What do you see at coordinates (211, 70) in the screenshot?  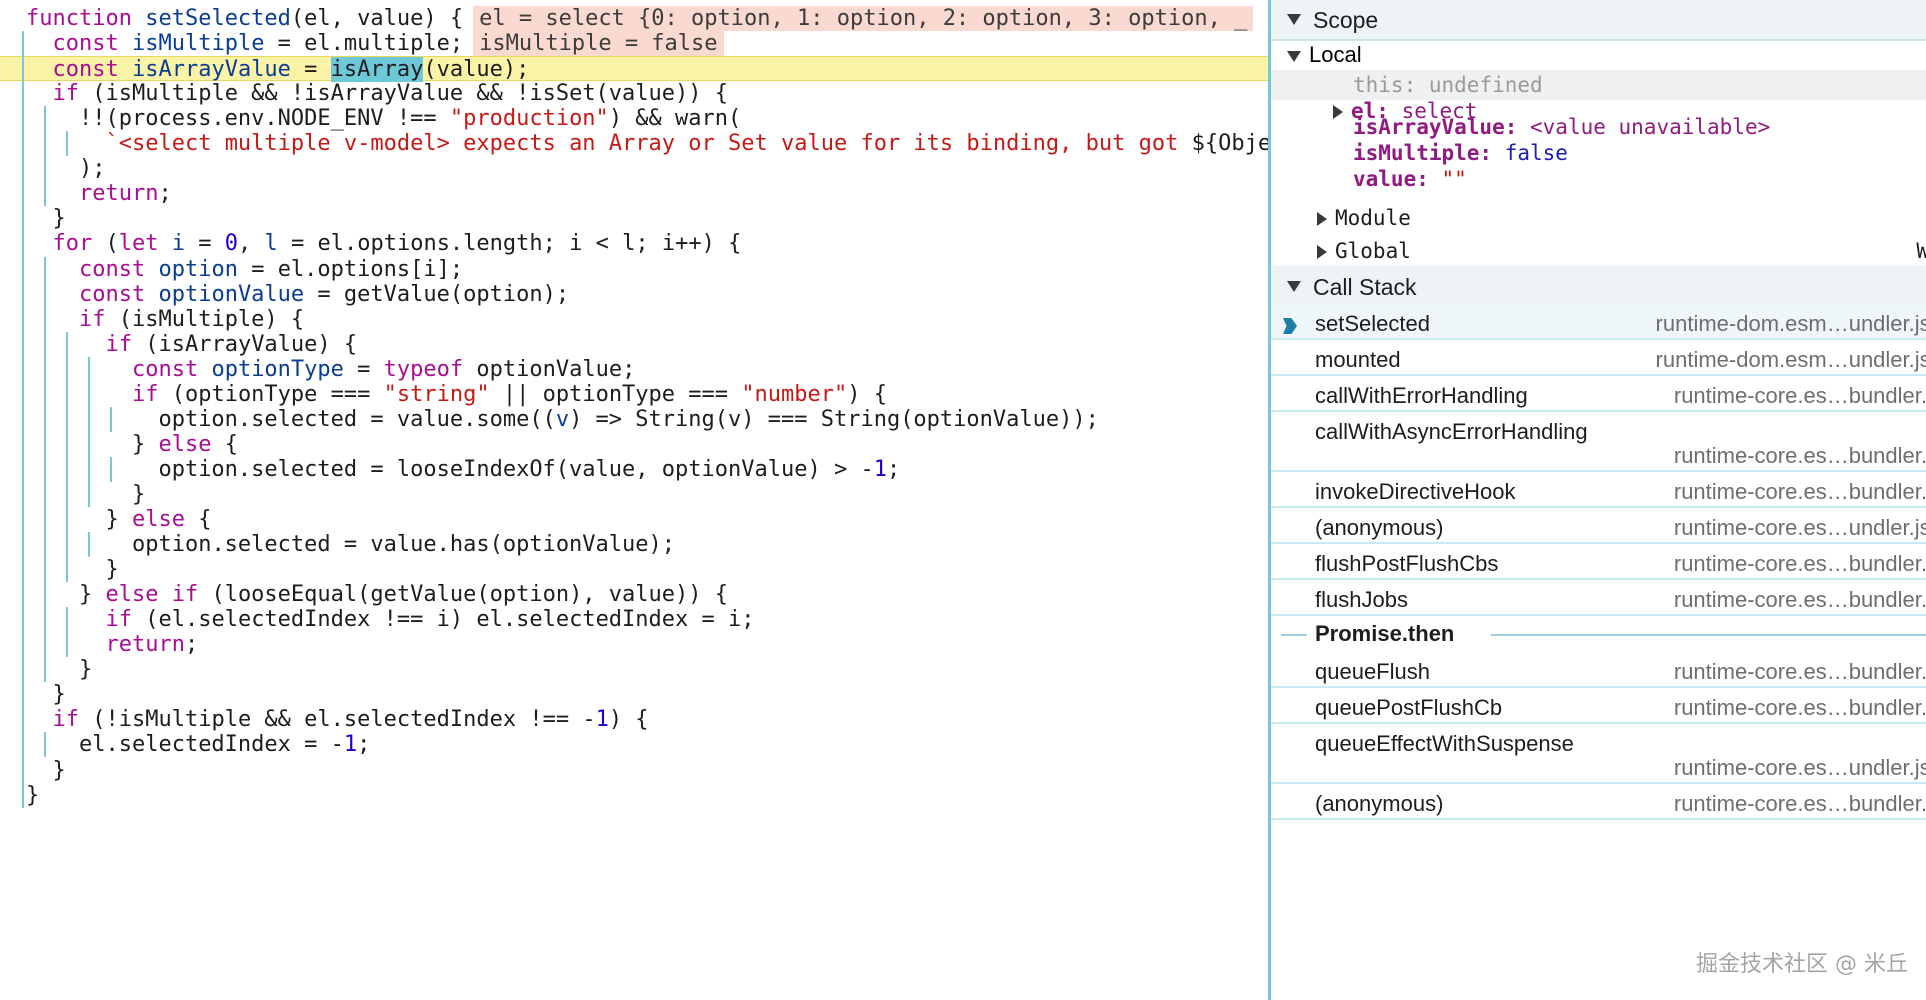 I see `code-token: isArrayValue` at bounding box center [211, 70].